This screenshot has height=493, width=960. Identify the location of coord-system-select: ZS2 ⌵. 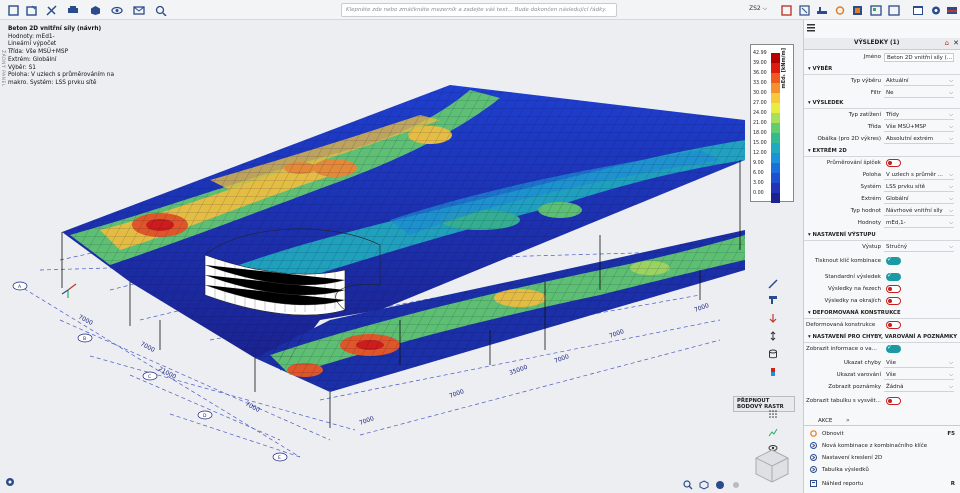
(758, 9).